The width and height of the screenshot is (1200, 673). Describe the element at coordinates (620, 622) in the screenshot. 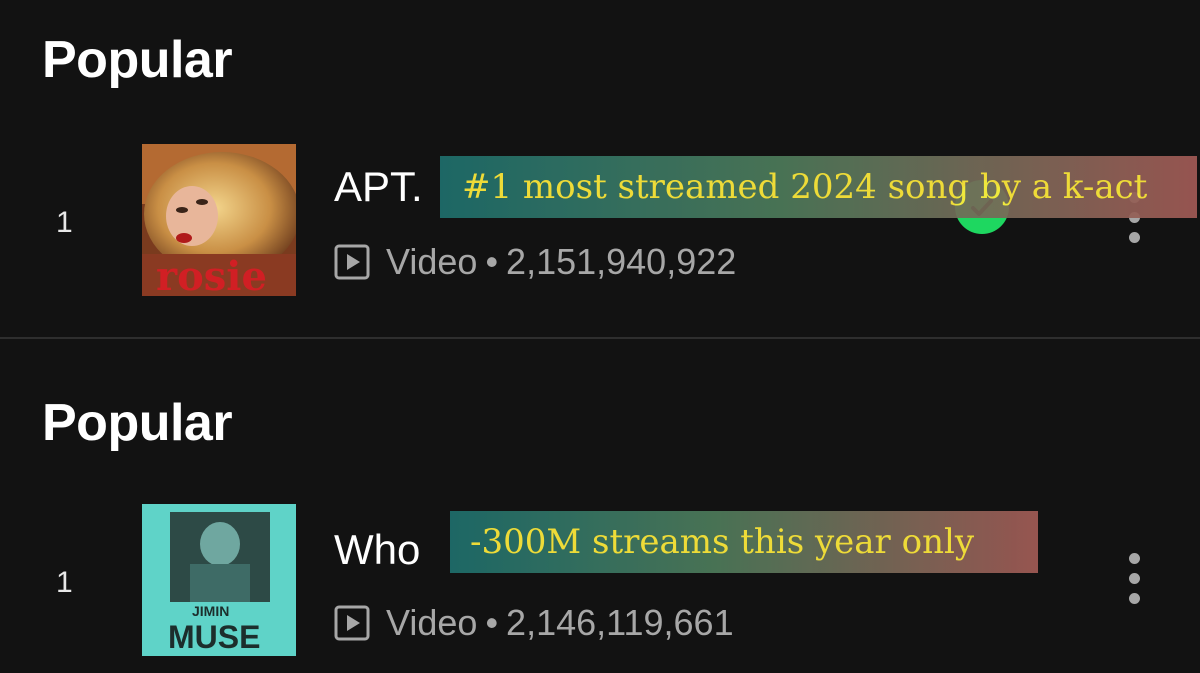

I see `play-count: 2,146,119,661` at that location.